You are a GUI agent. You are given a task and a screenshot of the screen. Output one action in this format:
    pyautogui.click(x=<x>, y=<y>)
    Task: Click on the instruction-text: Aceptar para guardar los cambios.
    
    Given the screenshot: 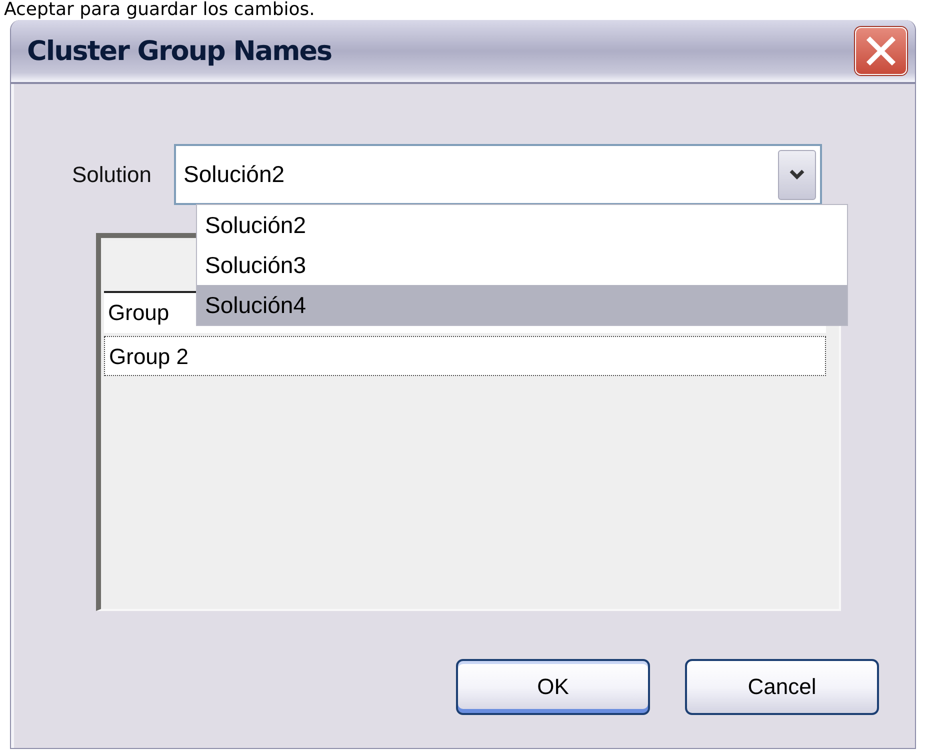 What is the action you would take?
    pyautogui.click(x=159, y=10)
    